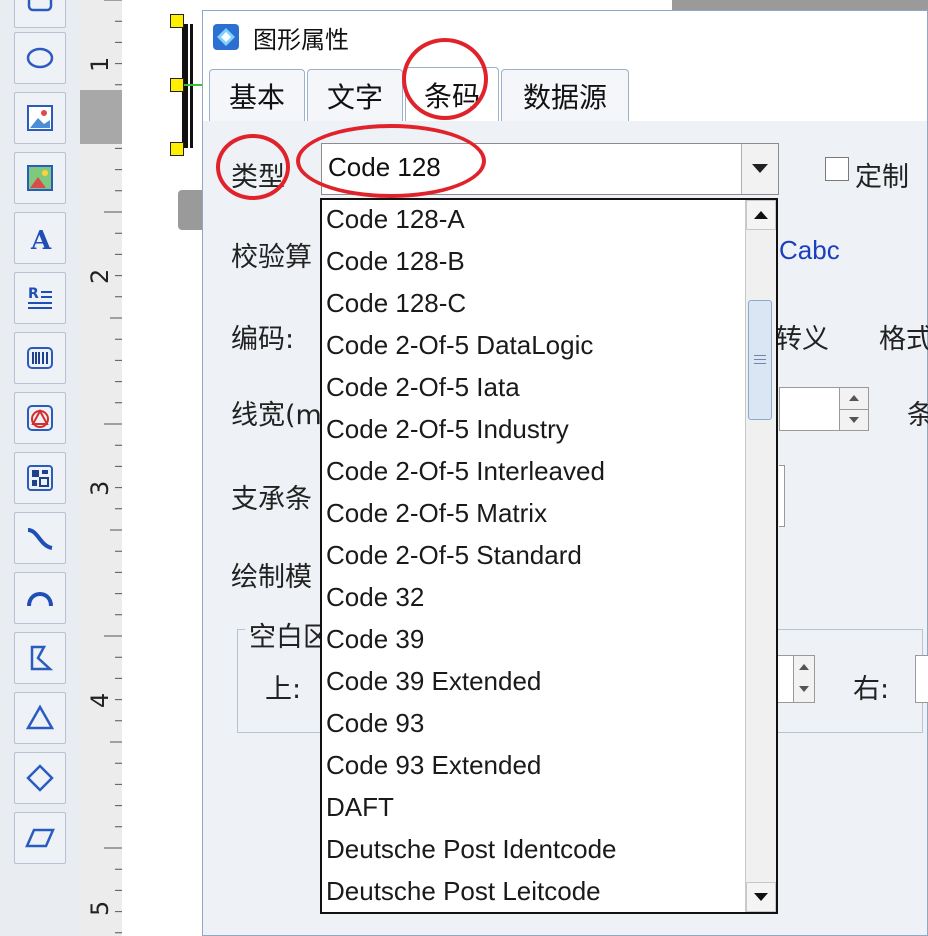 This screenshot has width=928, height=936. Describe the element at coordinates (100, 908) in the screenshot. I see `ruler-label: 5` at that location.